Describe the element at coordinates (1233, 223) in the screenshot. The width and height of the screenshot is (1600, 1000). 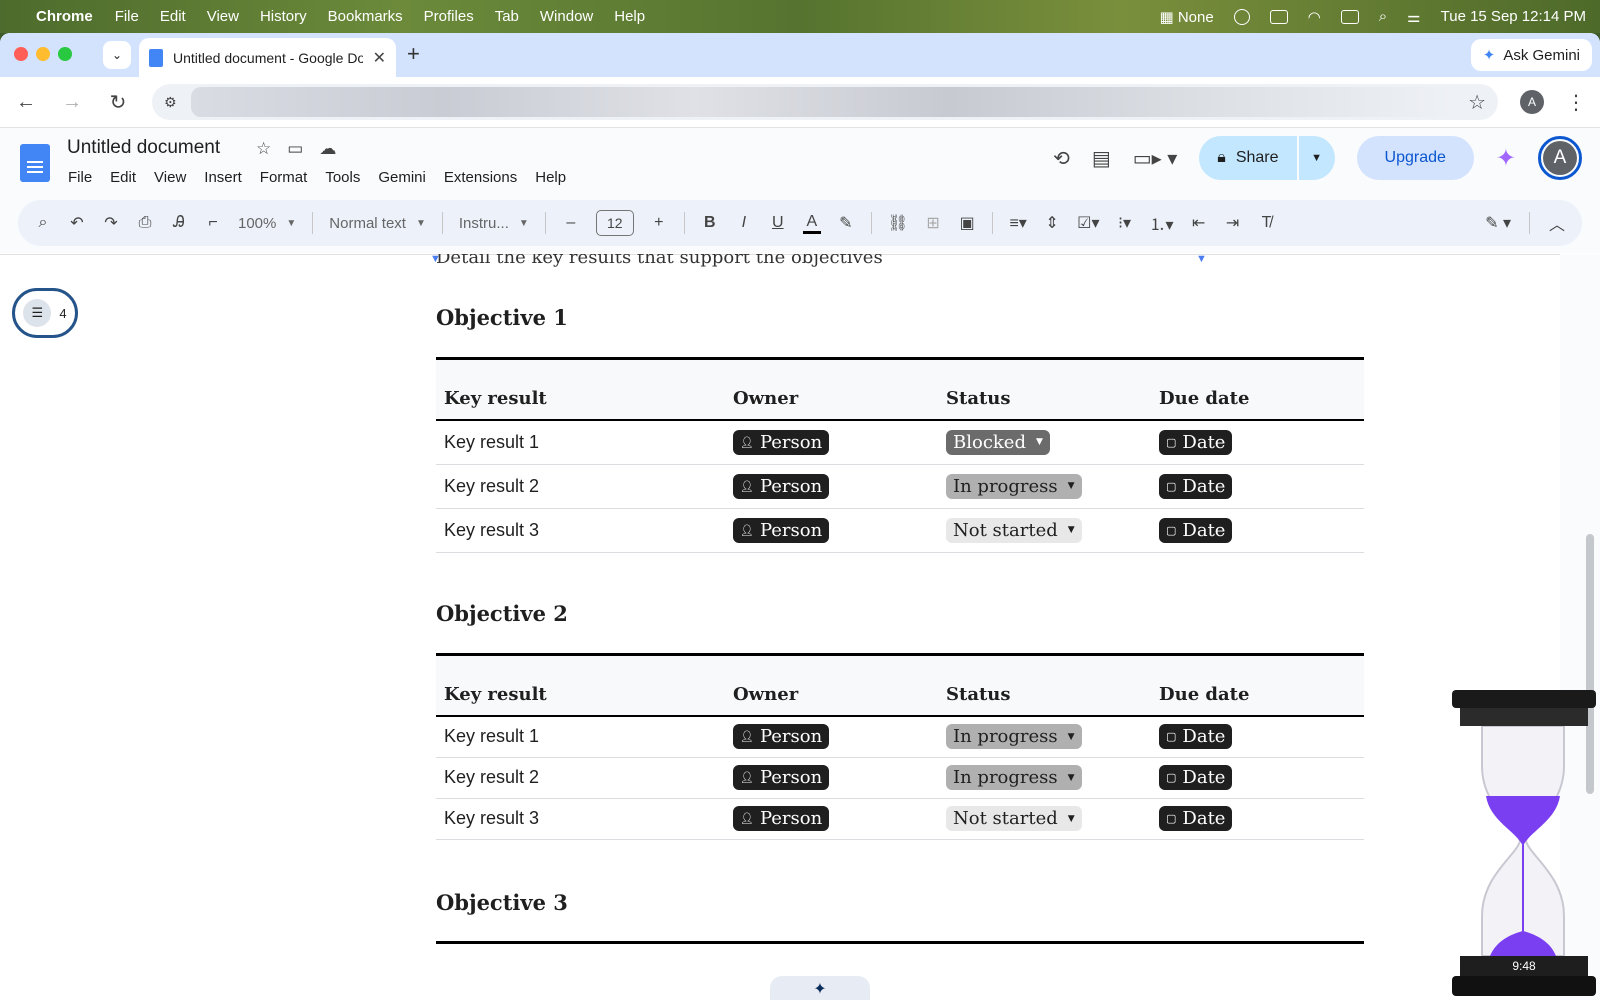
I see `increase-indent-icon: ⇥` at that location.